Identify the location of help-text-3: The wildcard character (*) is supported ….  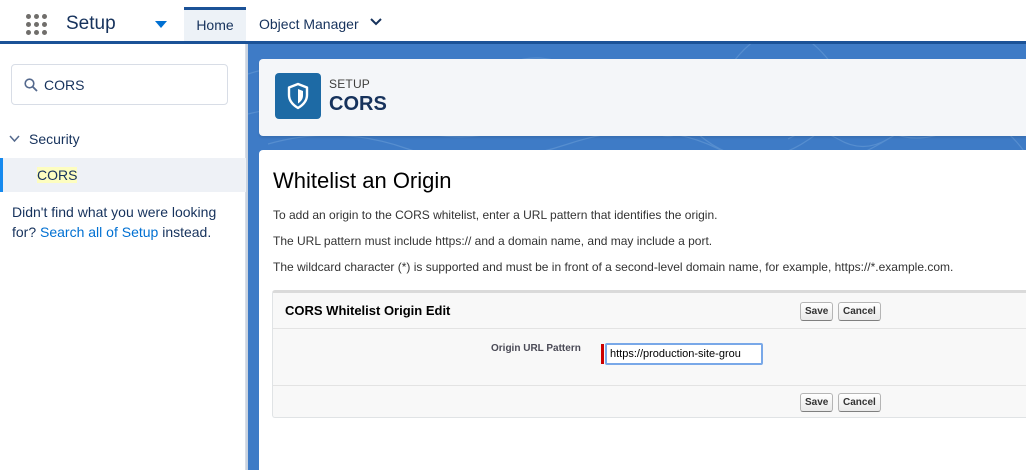
(613, 267).